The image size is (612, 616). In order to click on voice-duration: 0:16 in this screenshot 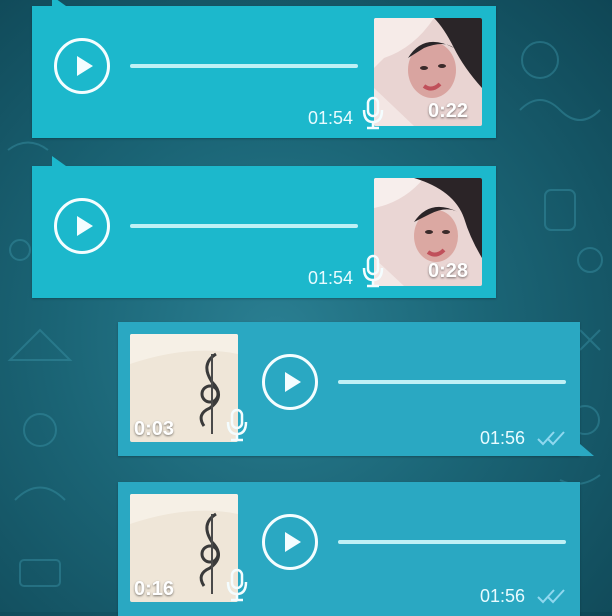, I will do `click(154, 589)`.